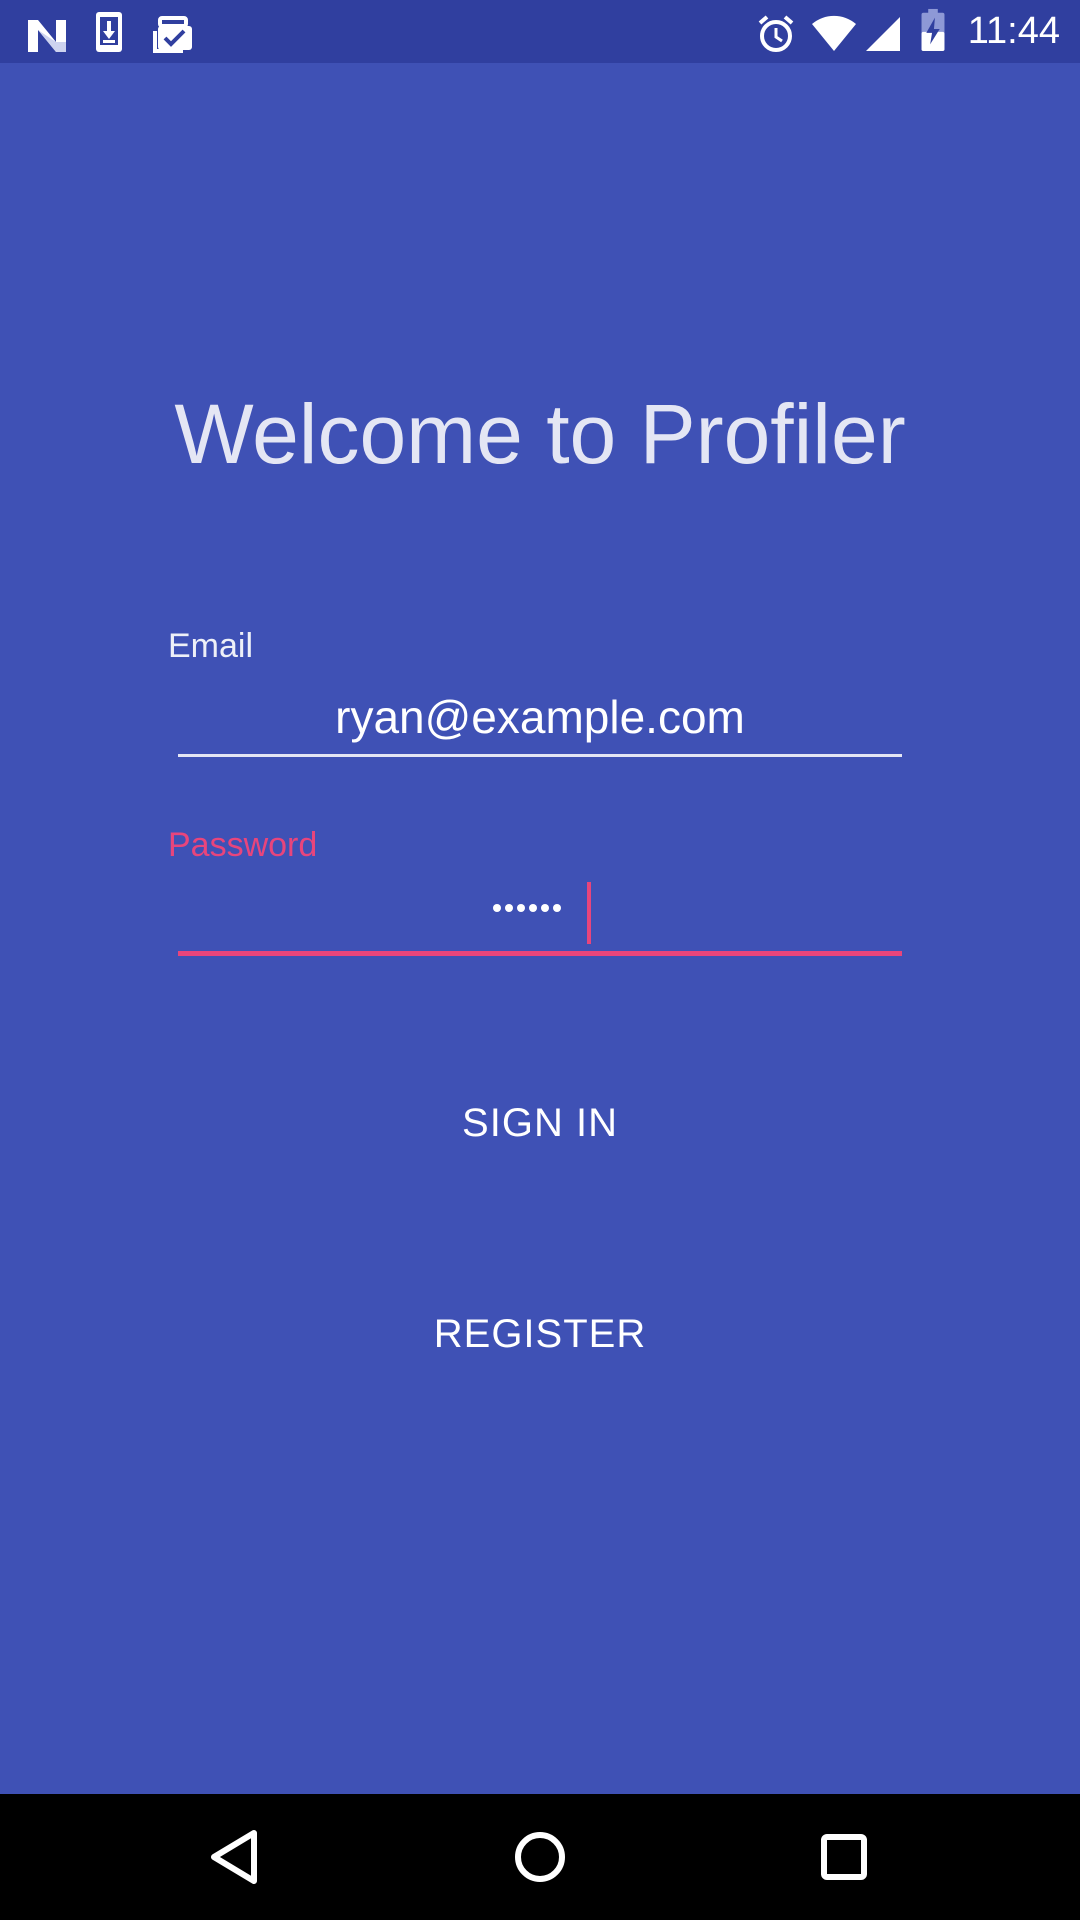 The height and width of the screenshot is (1920, 1080). Describe the element at coordinates (1013, 31) in the screenshot. I see `status-time: 11:44` at that location.